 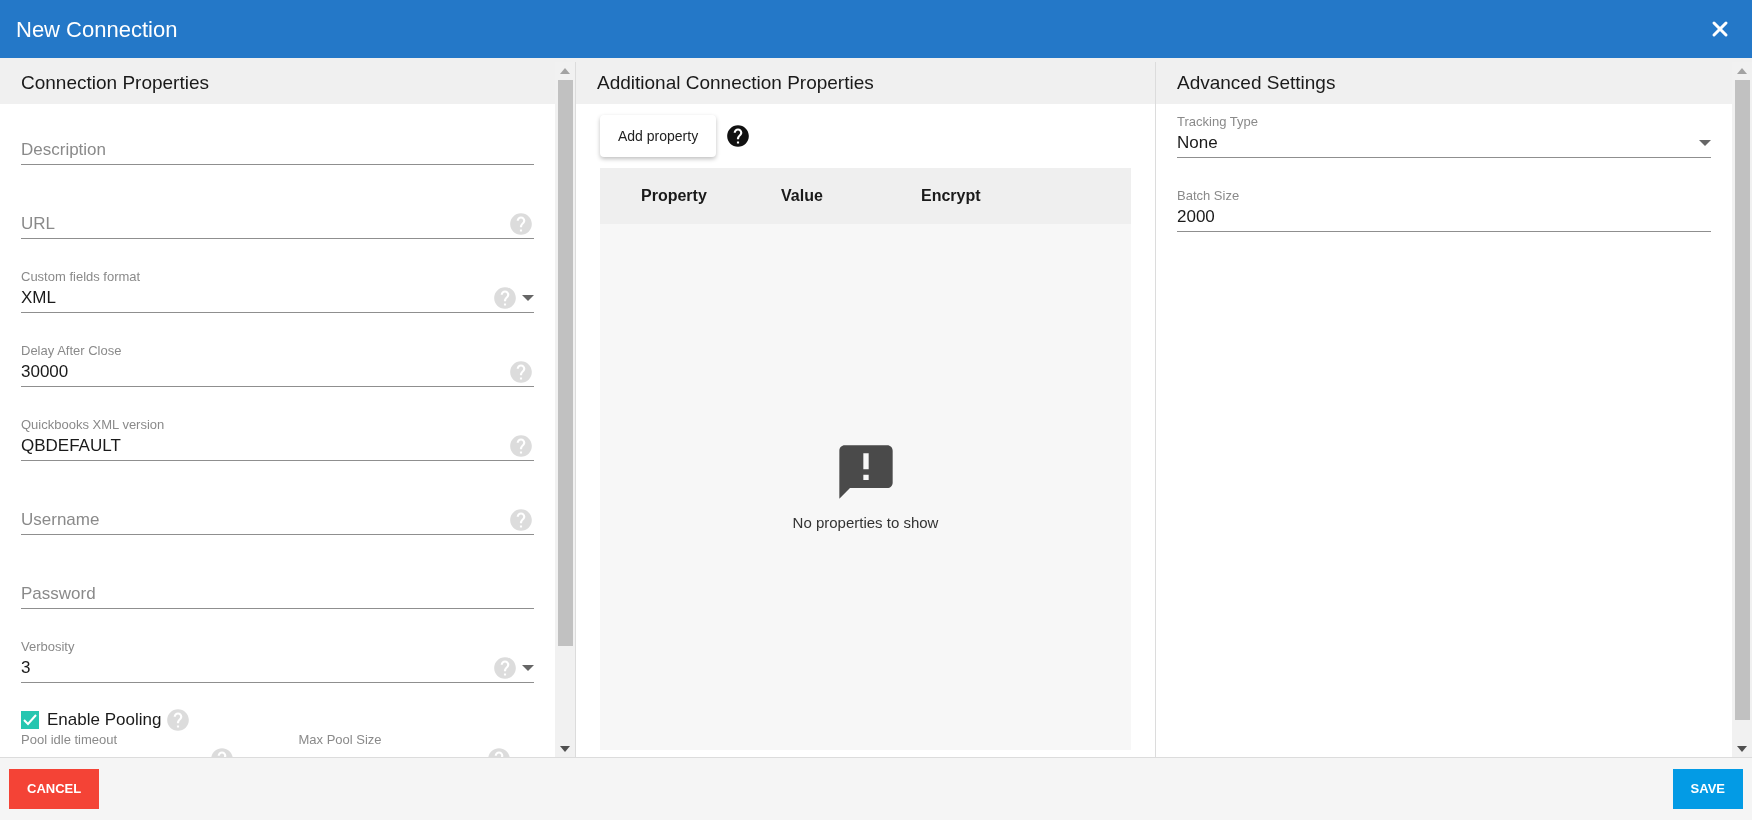 I want to click on panel-header: Connection Properties, so click(x=277, y=83).